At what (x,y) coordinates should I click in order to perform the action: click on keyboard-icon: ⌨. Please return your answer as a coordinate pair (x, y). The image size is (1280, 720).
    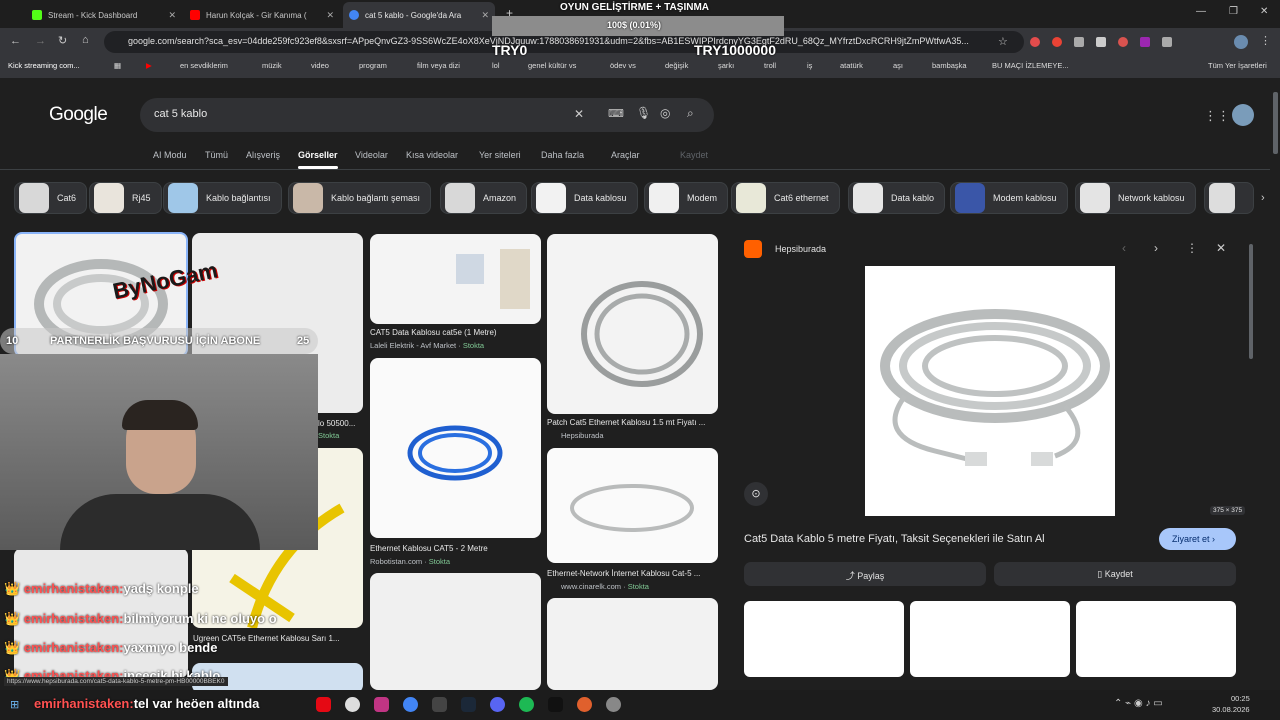
    Looking at the image, I should click on (616, 113).